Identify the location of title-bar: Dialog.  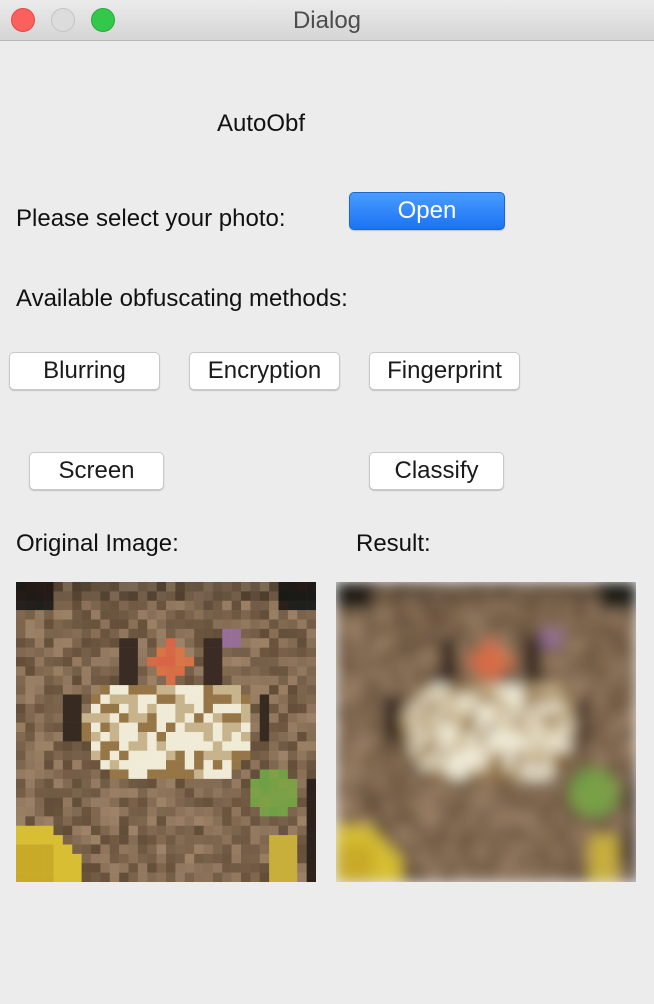
(327, 20).